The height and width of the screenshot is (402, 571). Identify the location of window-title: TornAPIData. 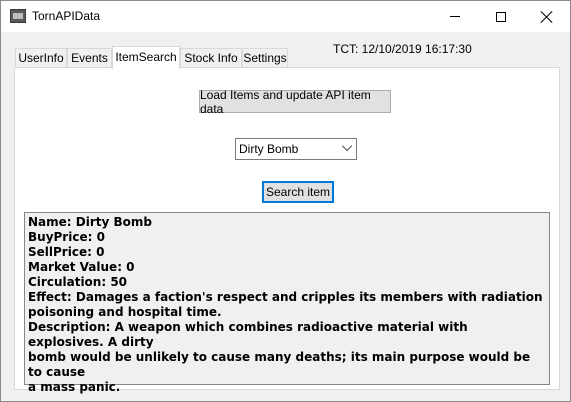
(66, 16).